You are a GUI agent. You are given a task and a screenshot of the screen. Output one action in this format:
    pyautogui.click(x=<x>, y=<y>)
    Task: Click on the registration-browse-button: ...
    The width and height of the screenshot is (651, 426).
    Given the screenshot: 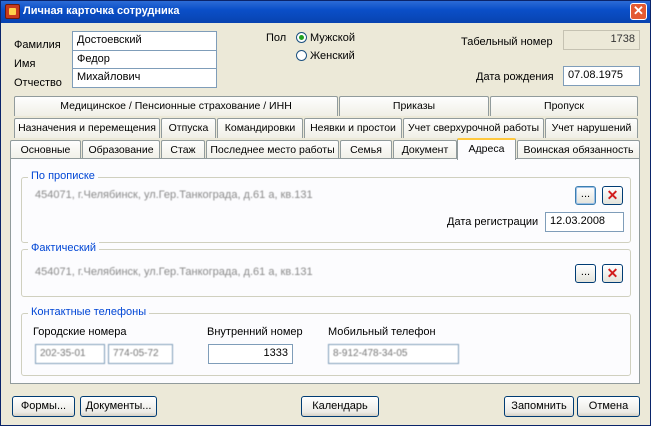 What is the action you would take?
    pyautogui.click(x=585, y=195)
    